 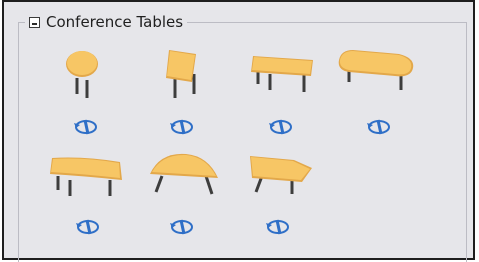 I want to click on table-item-round, so click(x=104, y=94).